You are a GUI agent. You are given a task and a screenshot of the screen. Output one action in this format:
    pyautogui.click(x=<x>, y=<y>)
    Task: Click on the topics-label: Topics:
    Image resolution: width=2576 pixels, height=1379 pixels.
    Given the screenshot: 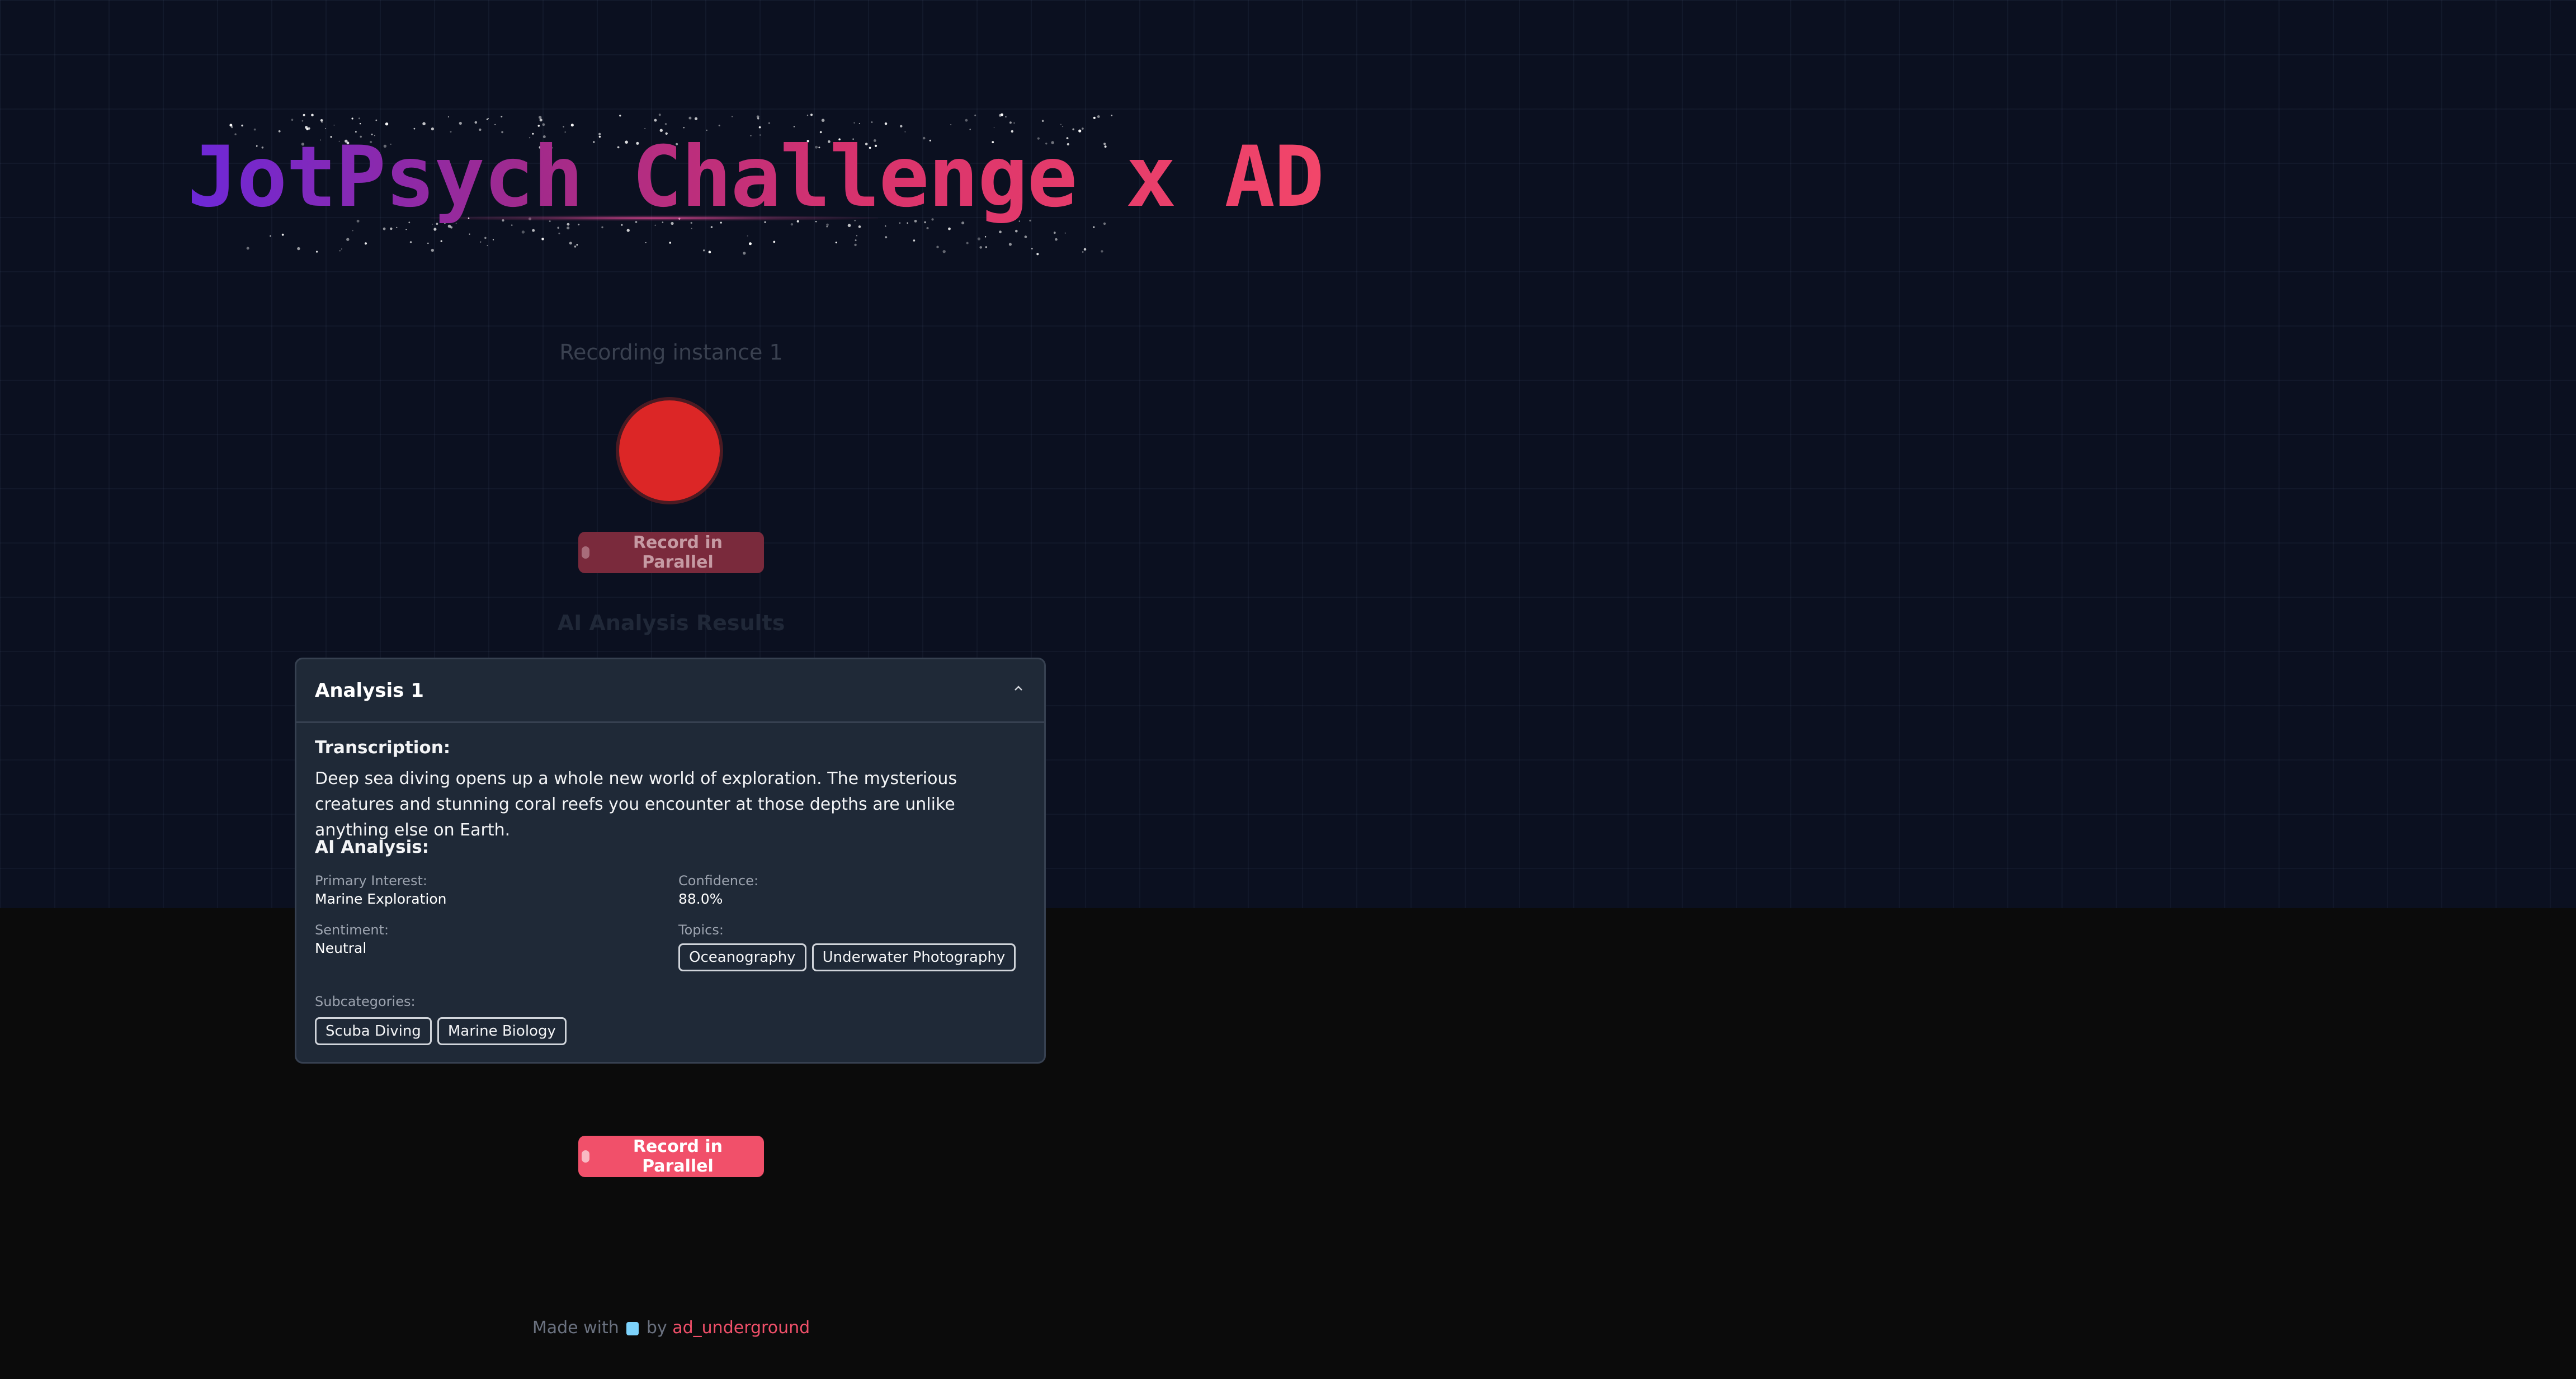 What is the action you would take?
    pyautogui.click(x=701, y=930)
    